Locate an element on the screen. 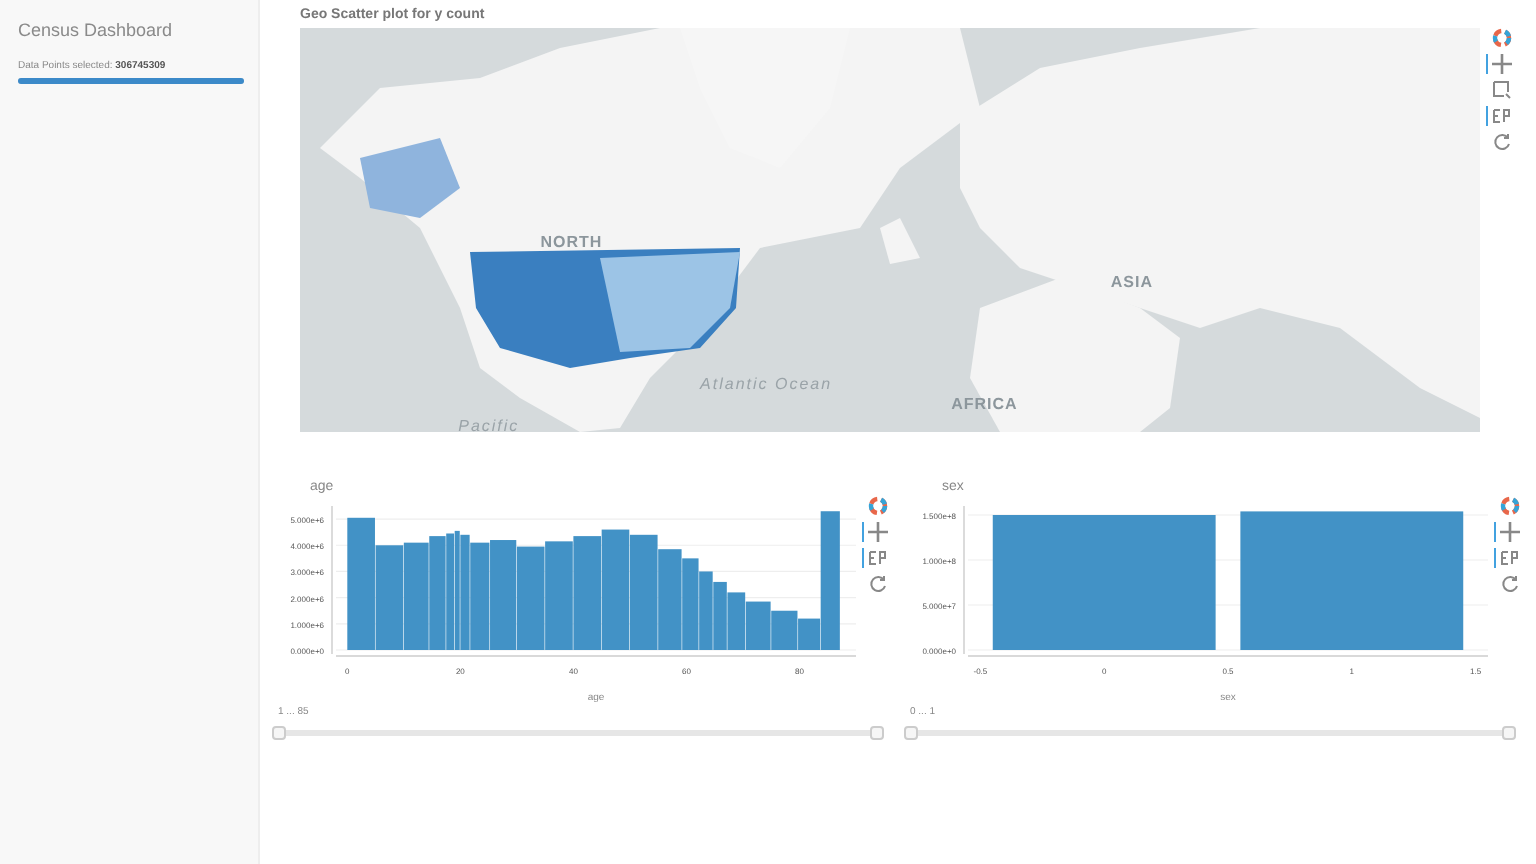 The height and width of the screenshot is (864, 1536). map-label: NORTH is located at coordinates (571, 242).